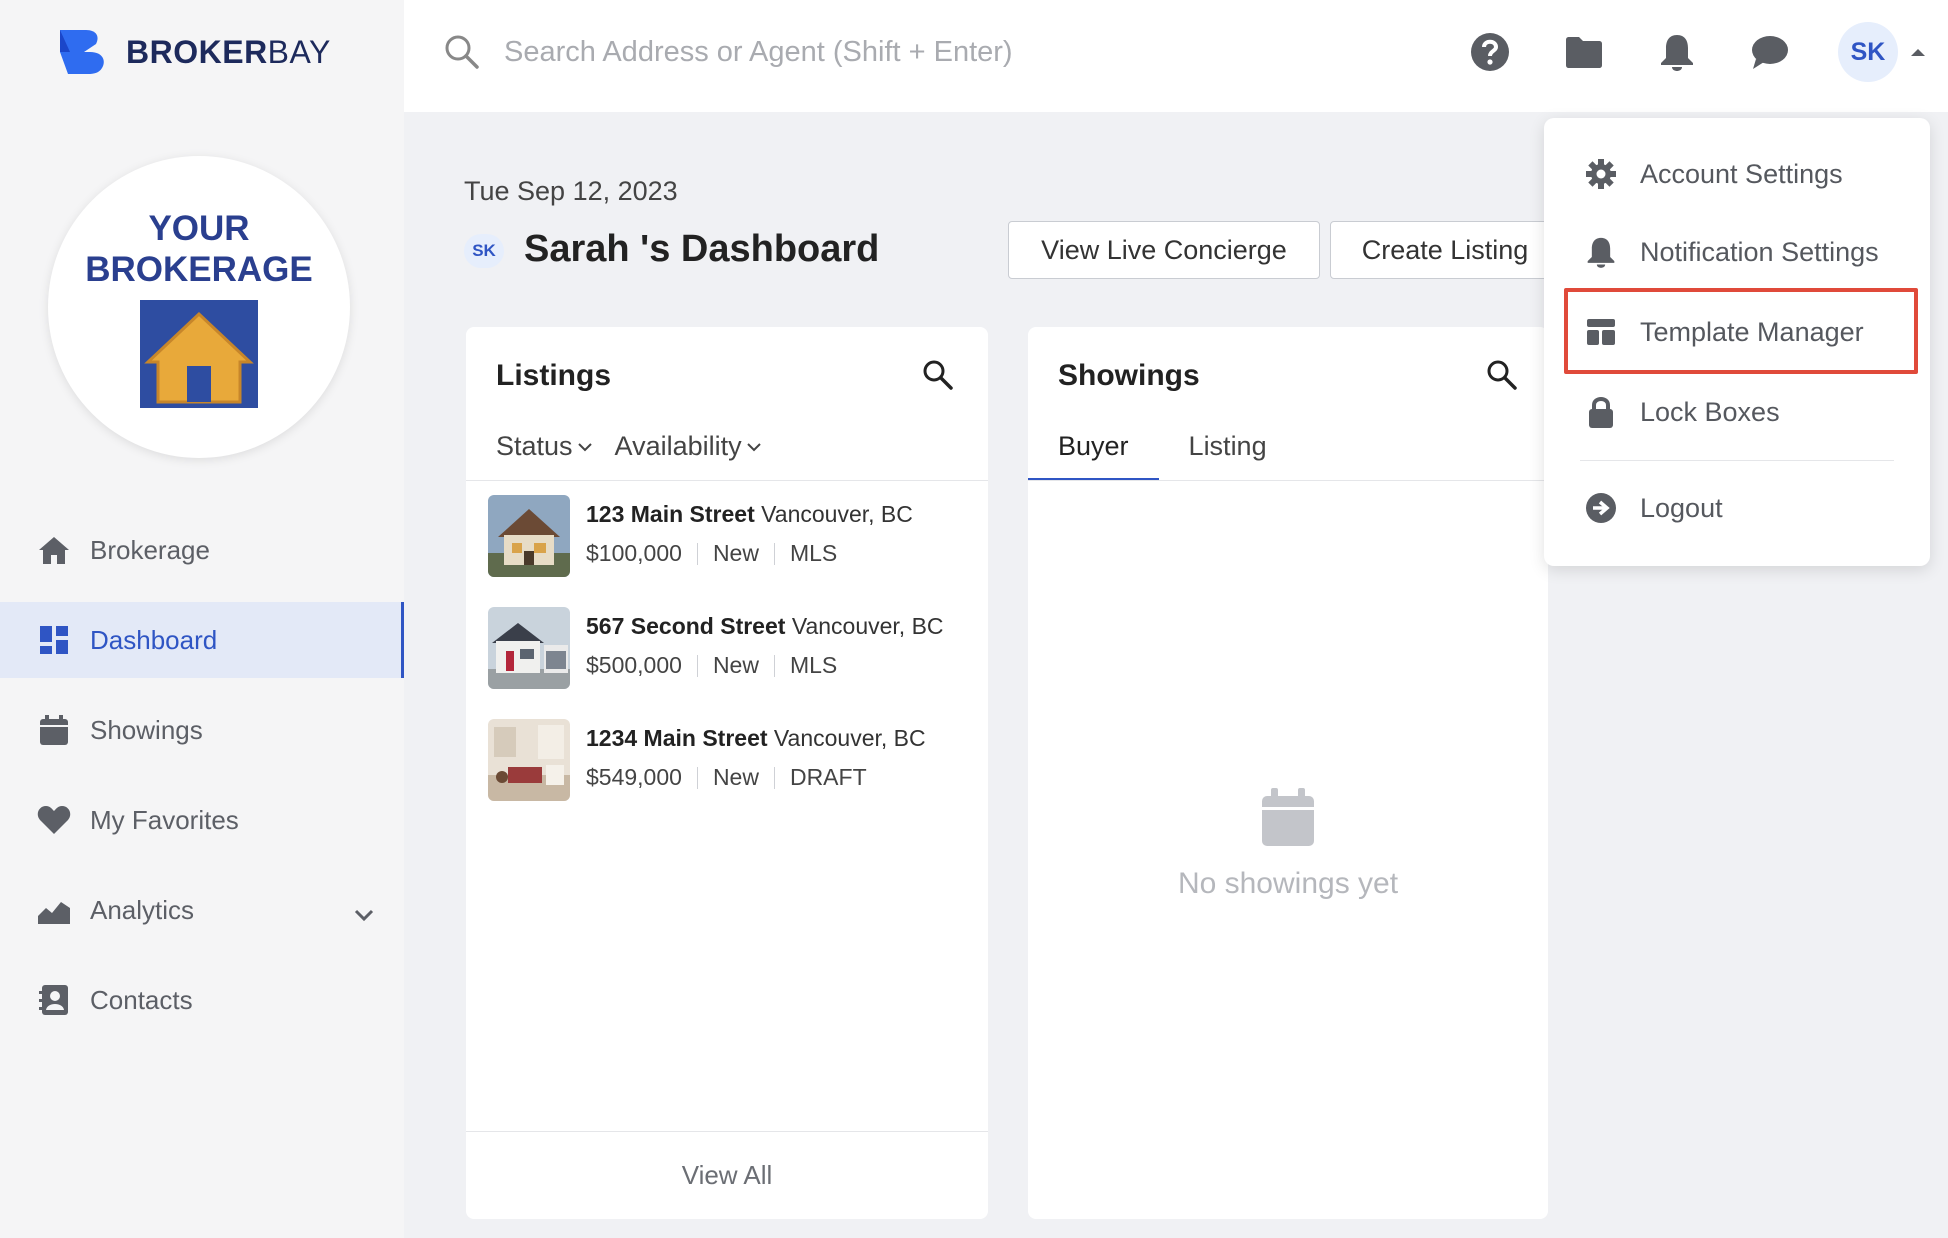 This screenshot has width=1948, height=1238. What do you see at coordinates (634, 665) in the screenshot?
I see `listing-price: $500,000` at bounding box center [634, 665].